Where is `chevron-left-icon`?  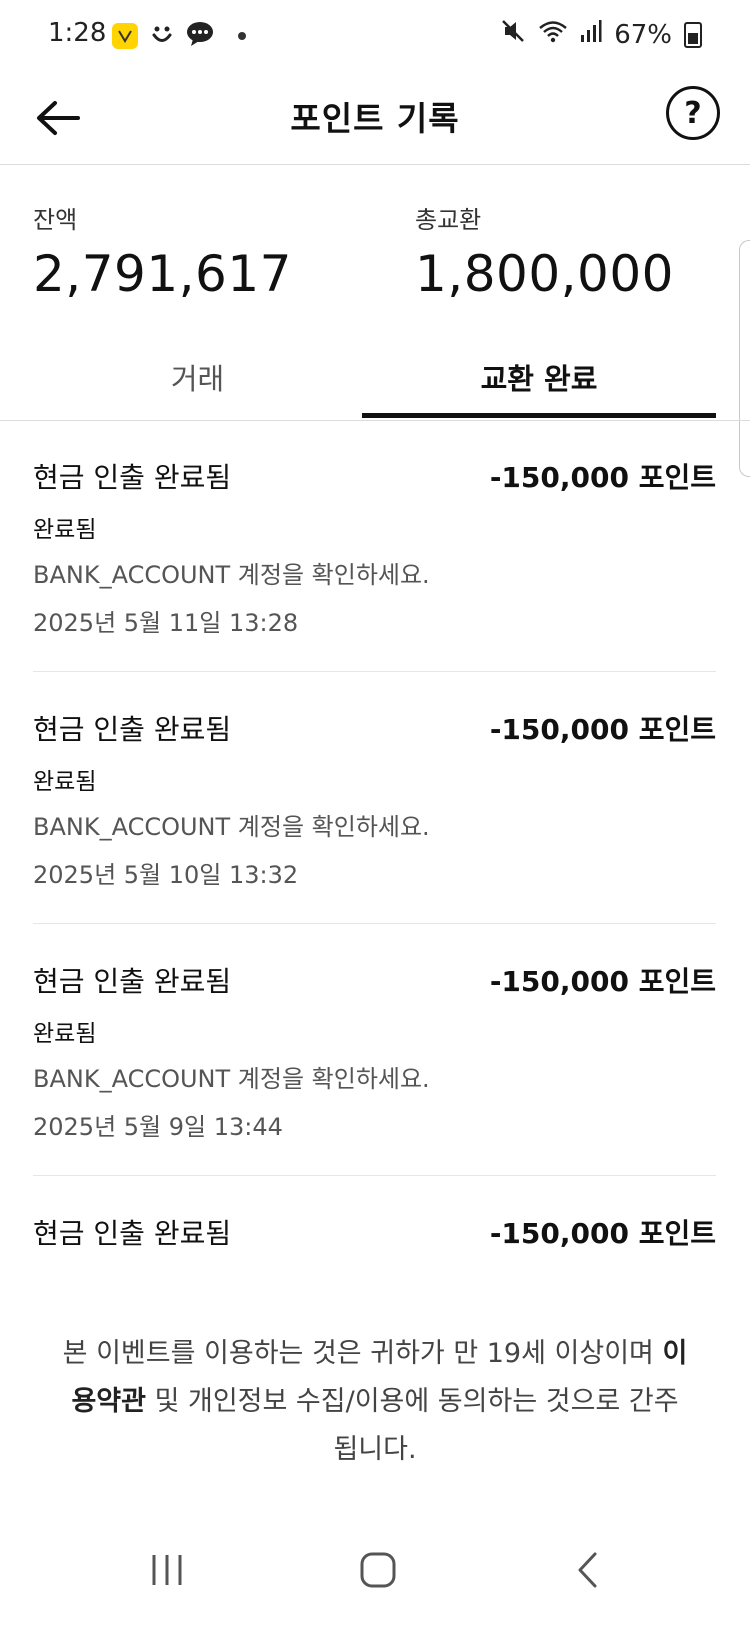 chevron-left-icon is located at coordinates (587, 1570).